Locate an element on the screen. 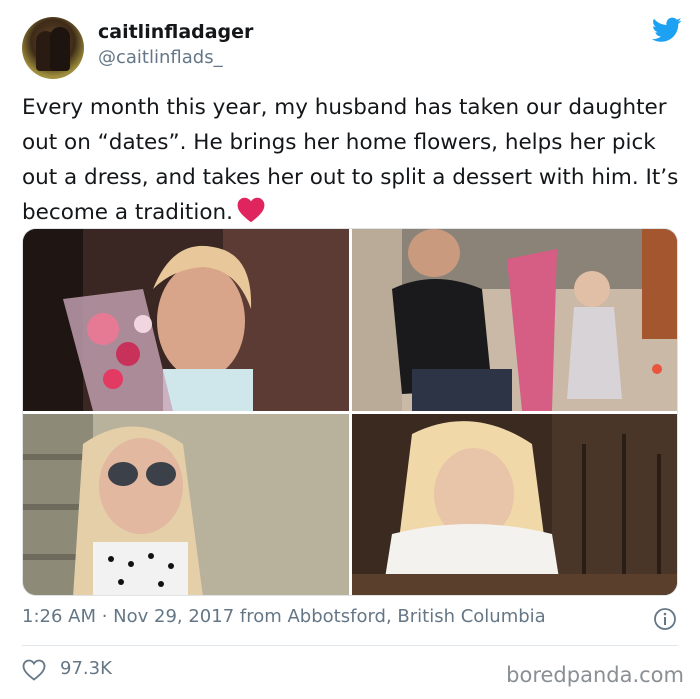  divider is located at coordinates (350, 645).